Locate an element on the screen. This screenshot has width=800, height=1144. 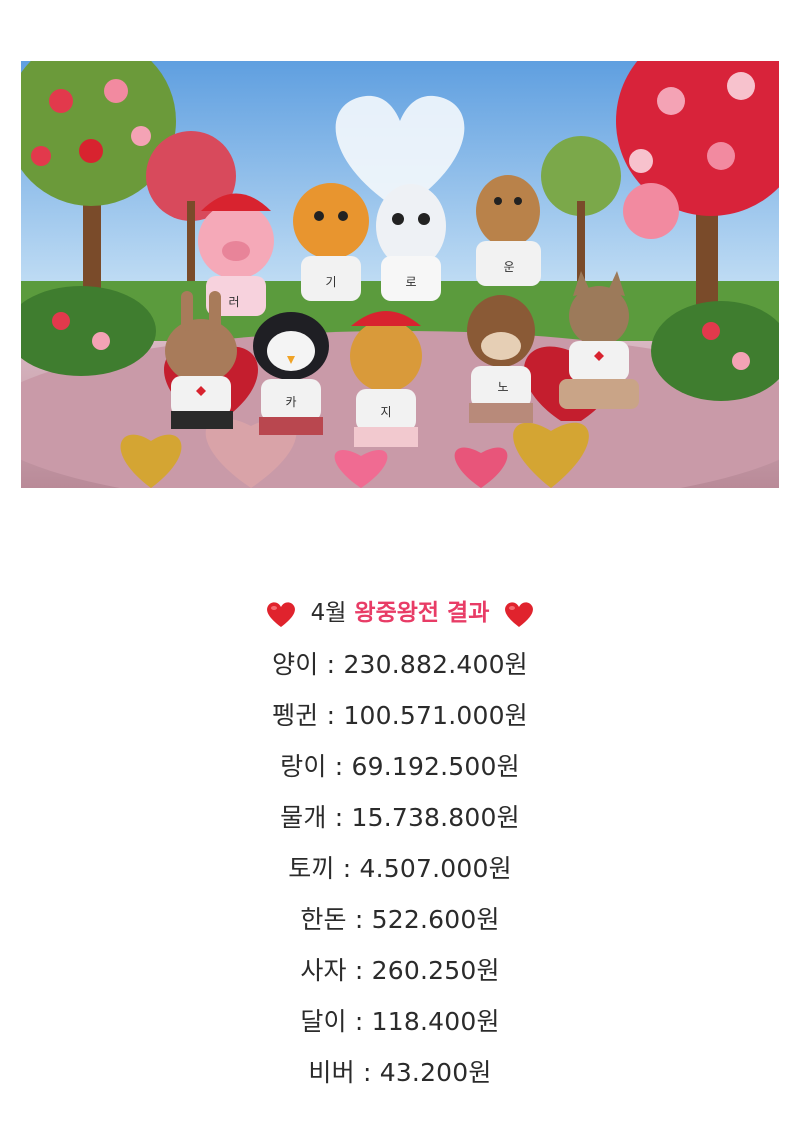
result-name: 한돈 is located at coordinates (323, 919).